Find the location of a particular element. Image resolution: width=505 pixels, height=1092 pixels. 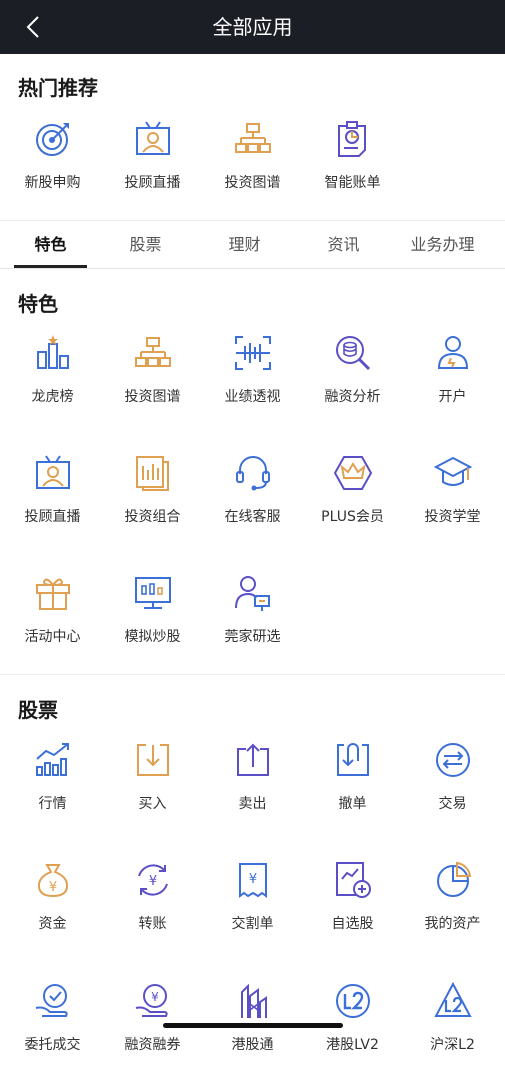

app-activity-center: 活动中心 is located at coordinates (52, 629).